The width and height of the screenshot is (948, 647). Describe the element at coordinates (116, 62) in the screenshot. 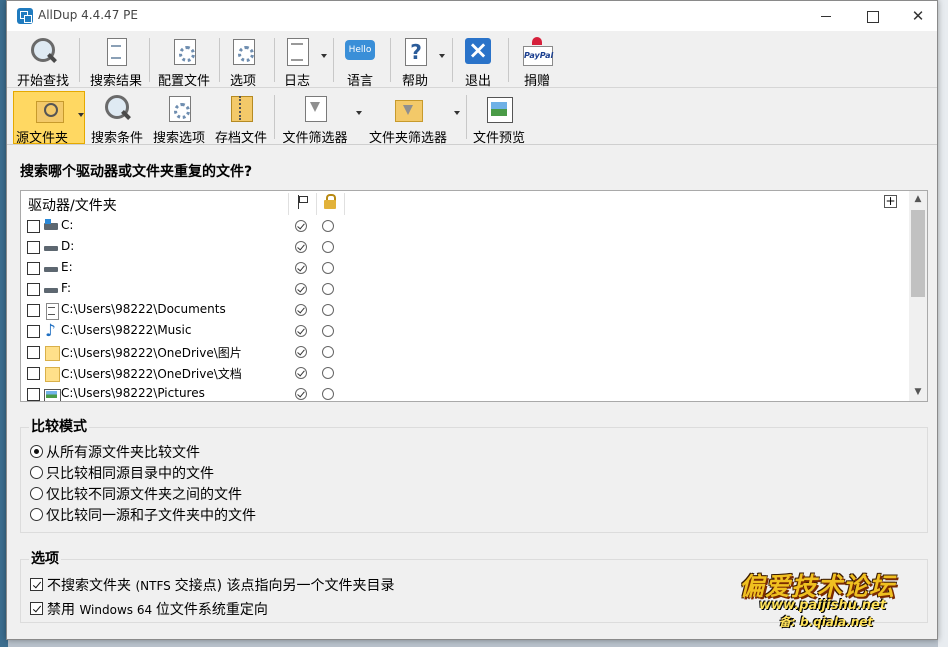

I see `search-results-button: 搜索结果` at that location.